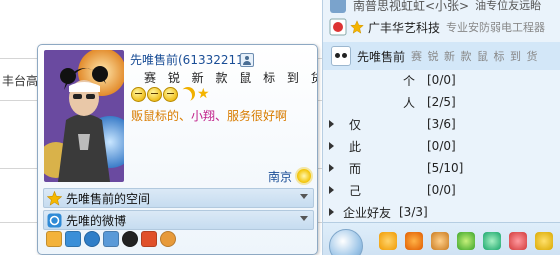 The width and height of the screenshot is (560, 255). Describe the element at coordinates (20, 81) in the screenshot. I see `background-text: 丰台高` at that location.